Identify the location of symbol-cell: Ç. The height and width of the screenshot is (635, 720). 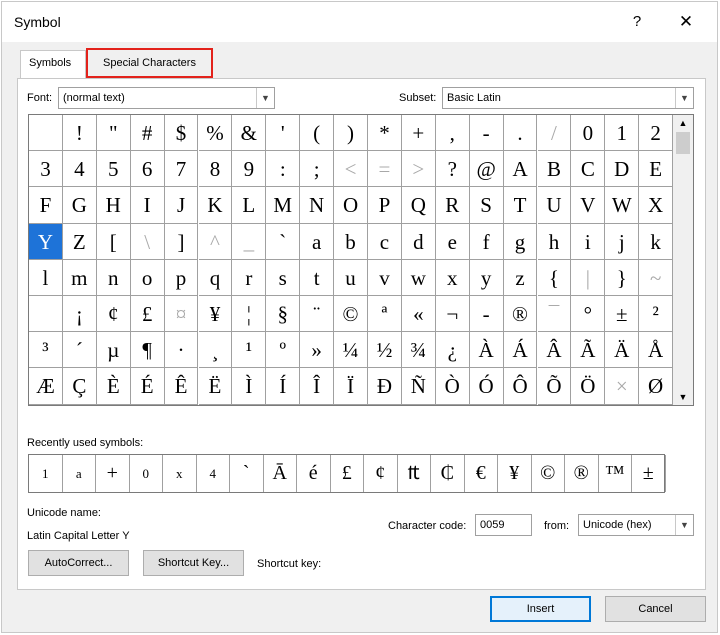
(79, 386).